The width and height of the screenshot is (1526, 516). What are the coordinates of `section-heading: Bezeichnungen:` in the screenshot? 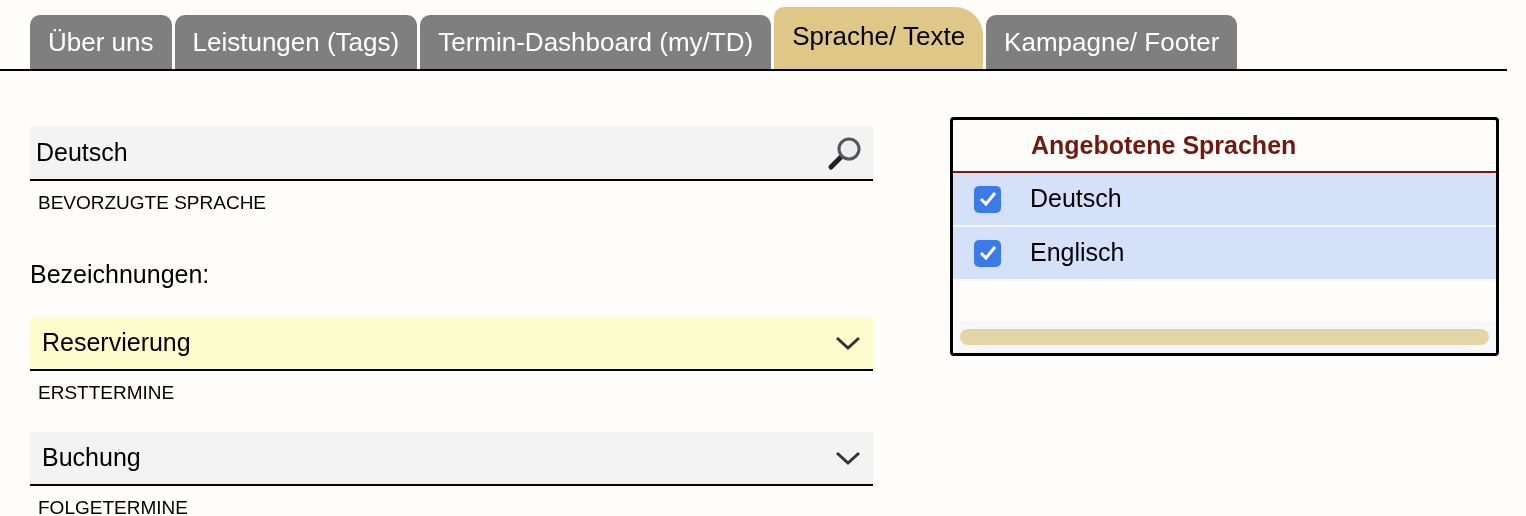 It's located at (120, 274).